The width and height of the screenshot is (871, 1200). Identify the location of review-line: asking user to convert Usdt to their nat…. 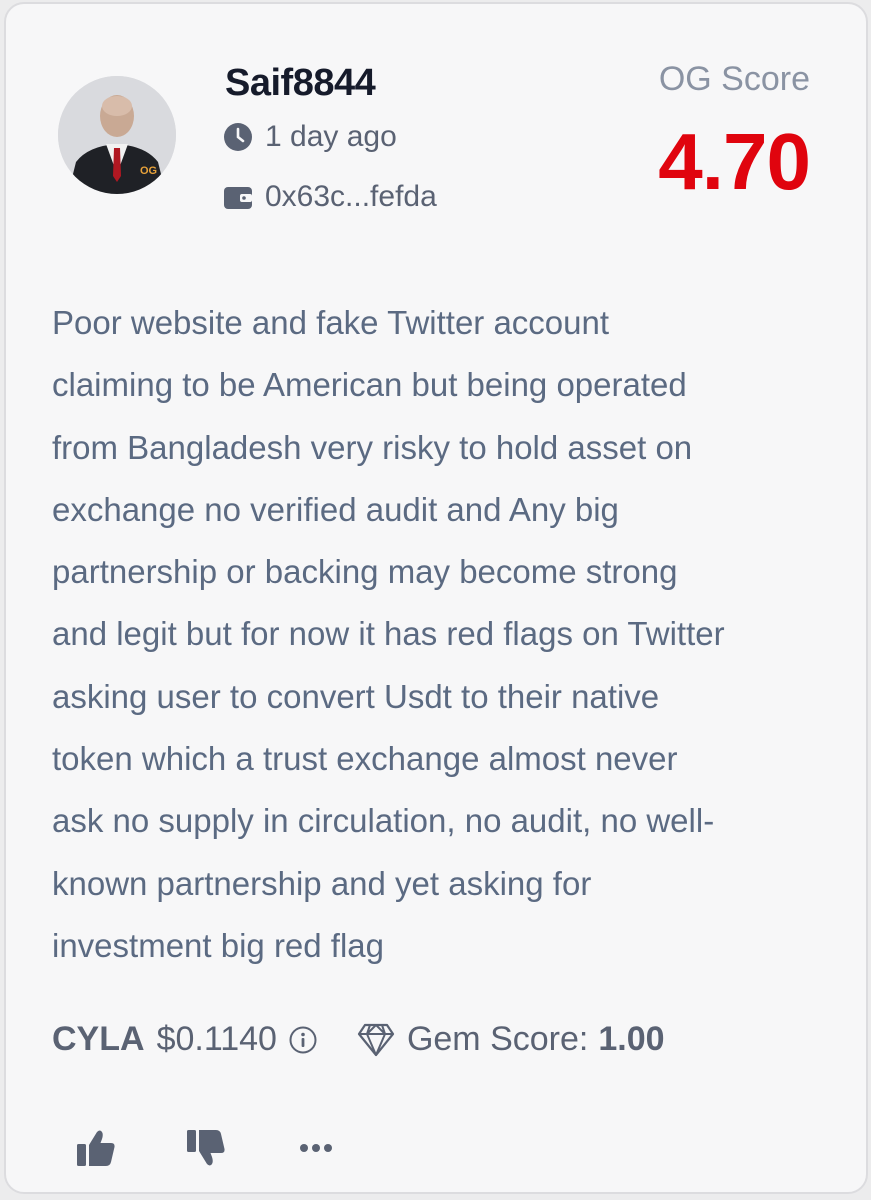
(356, 696).